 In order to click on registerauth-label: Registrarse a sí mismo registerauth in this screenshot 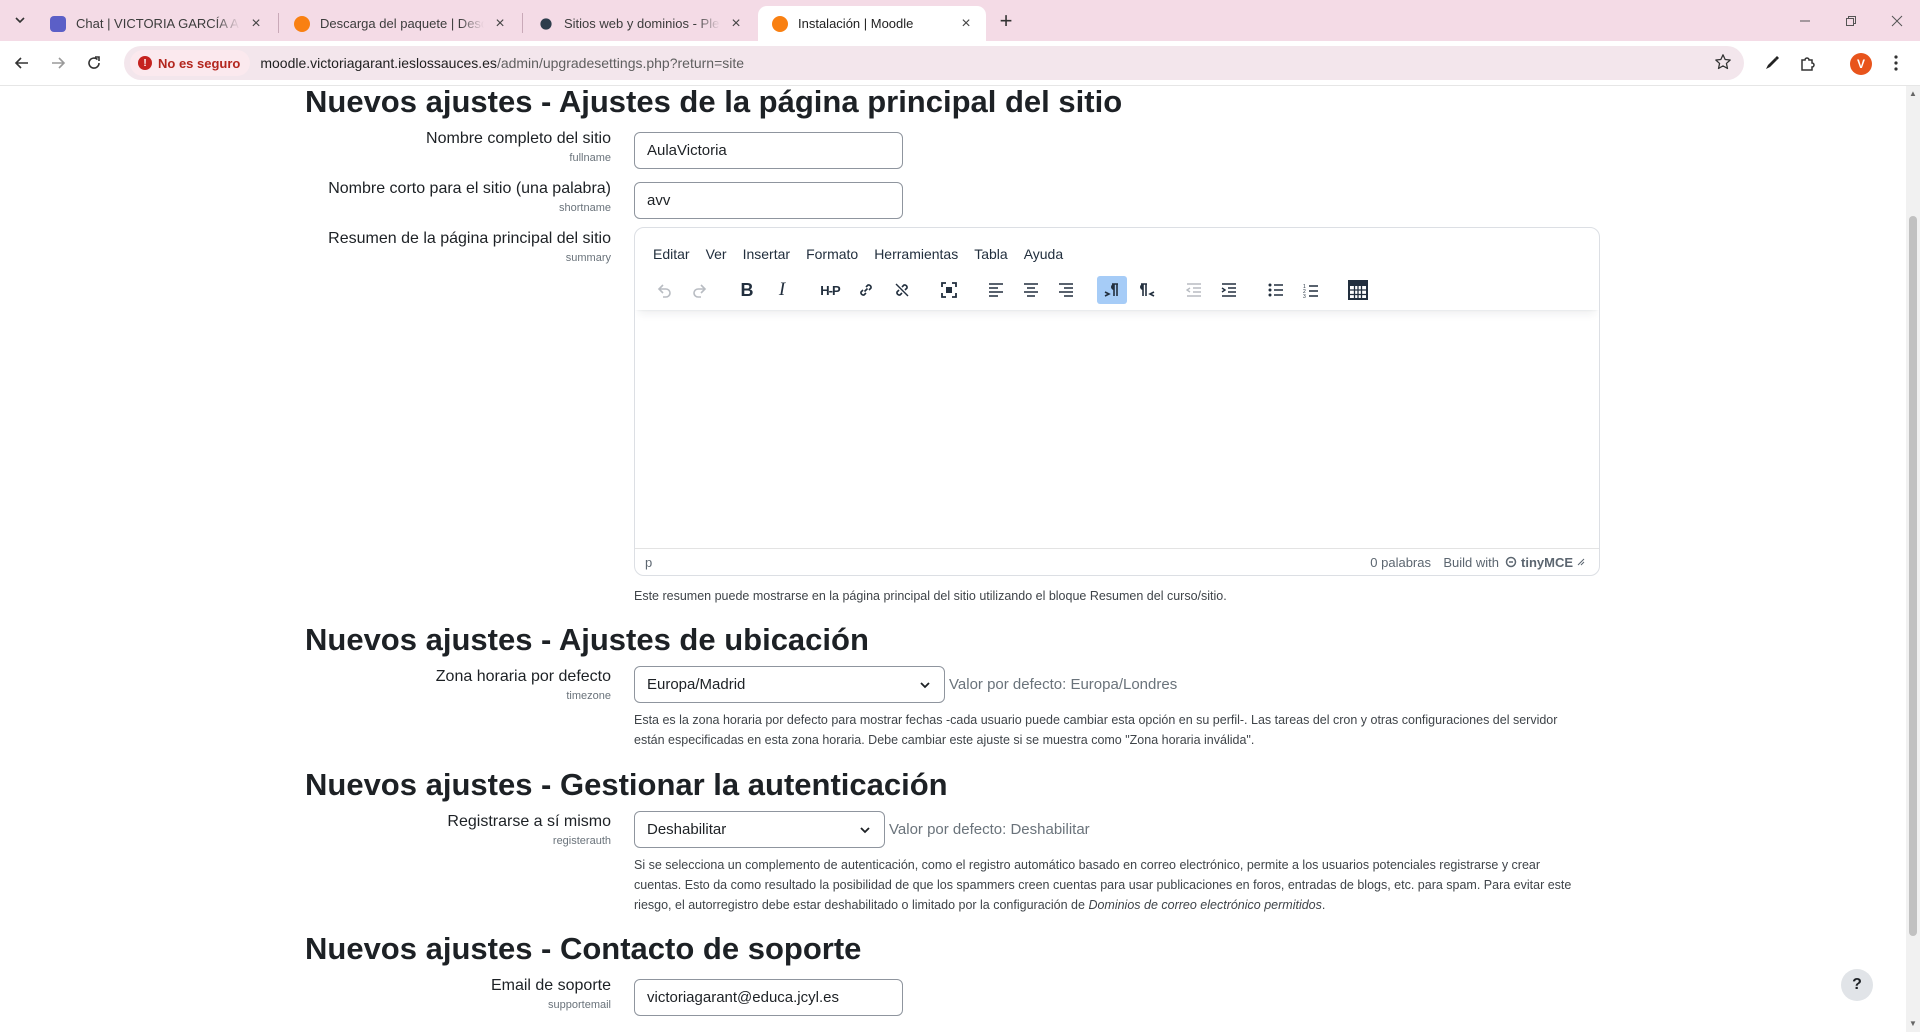, I will do `click(529, 830)`.